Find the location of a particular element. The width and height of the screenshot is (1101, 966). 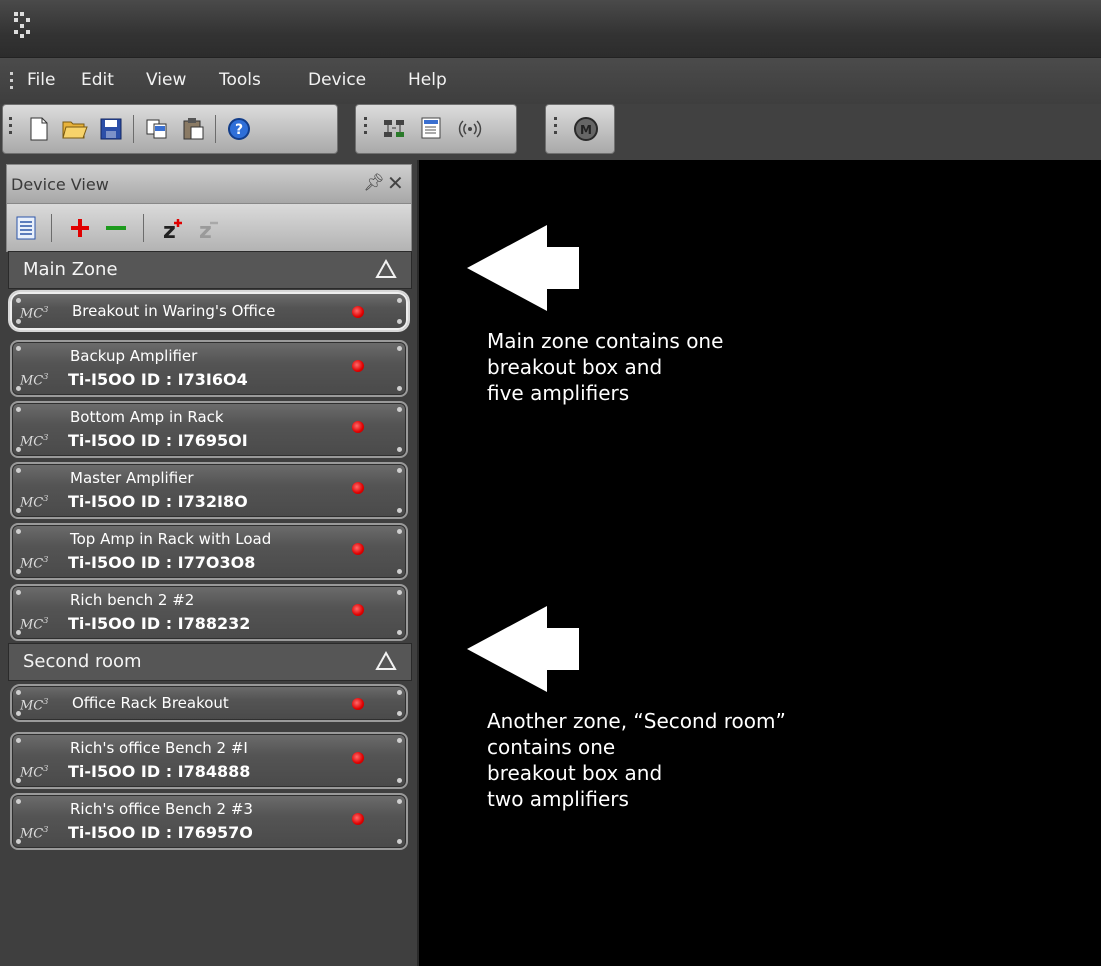

wireless-icon is located at coordinates (470, 129).